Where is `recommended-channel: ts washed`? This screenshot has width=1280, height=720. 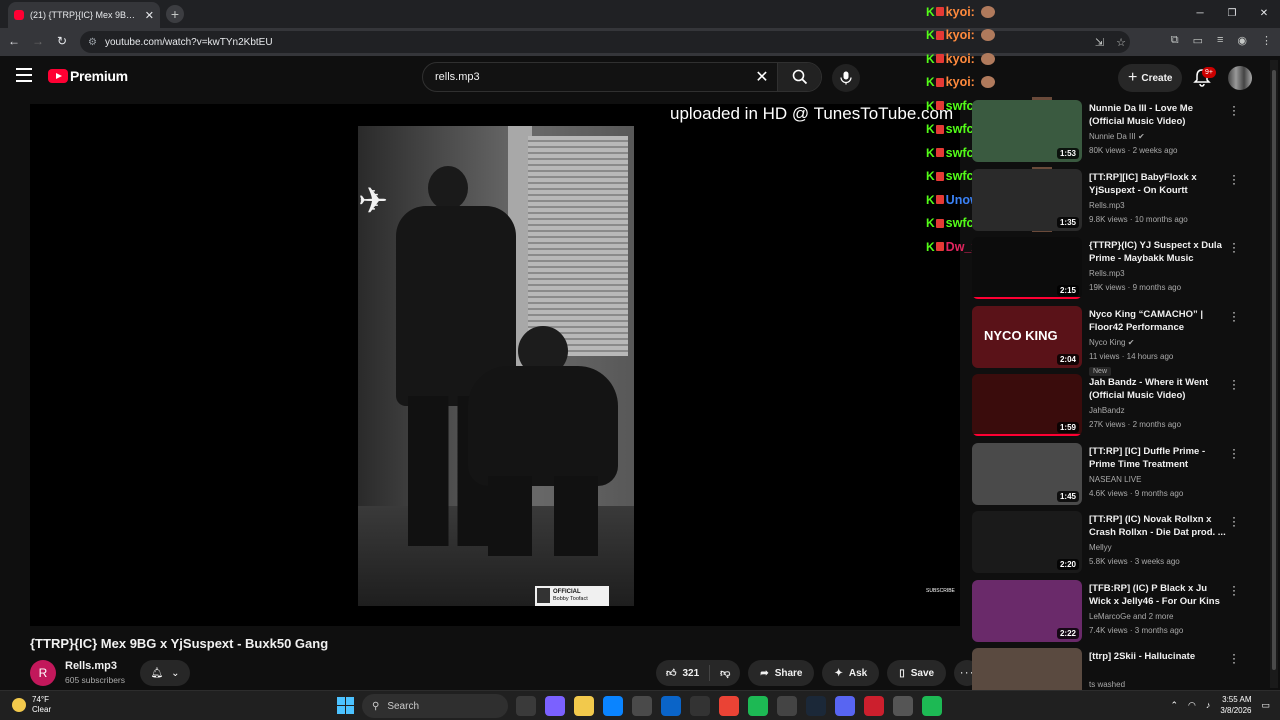 recommended-channel: ts washed is located at coordinates (1107, 684).